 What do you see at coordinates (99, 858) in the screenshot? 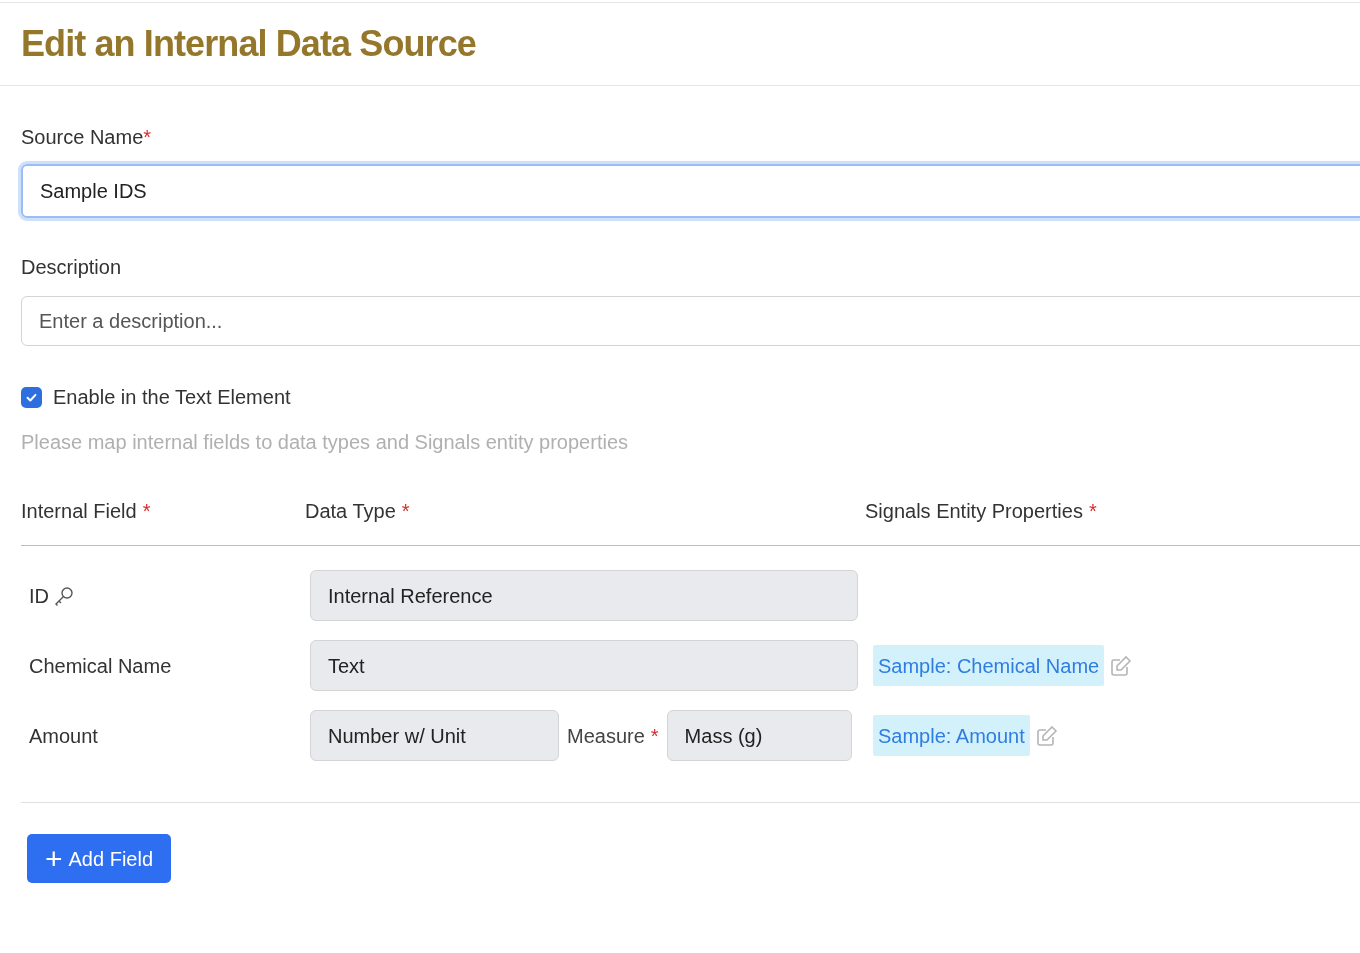
I see `add-field-button: + Add Field` at bounding box center [99, 858].